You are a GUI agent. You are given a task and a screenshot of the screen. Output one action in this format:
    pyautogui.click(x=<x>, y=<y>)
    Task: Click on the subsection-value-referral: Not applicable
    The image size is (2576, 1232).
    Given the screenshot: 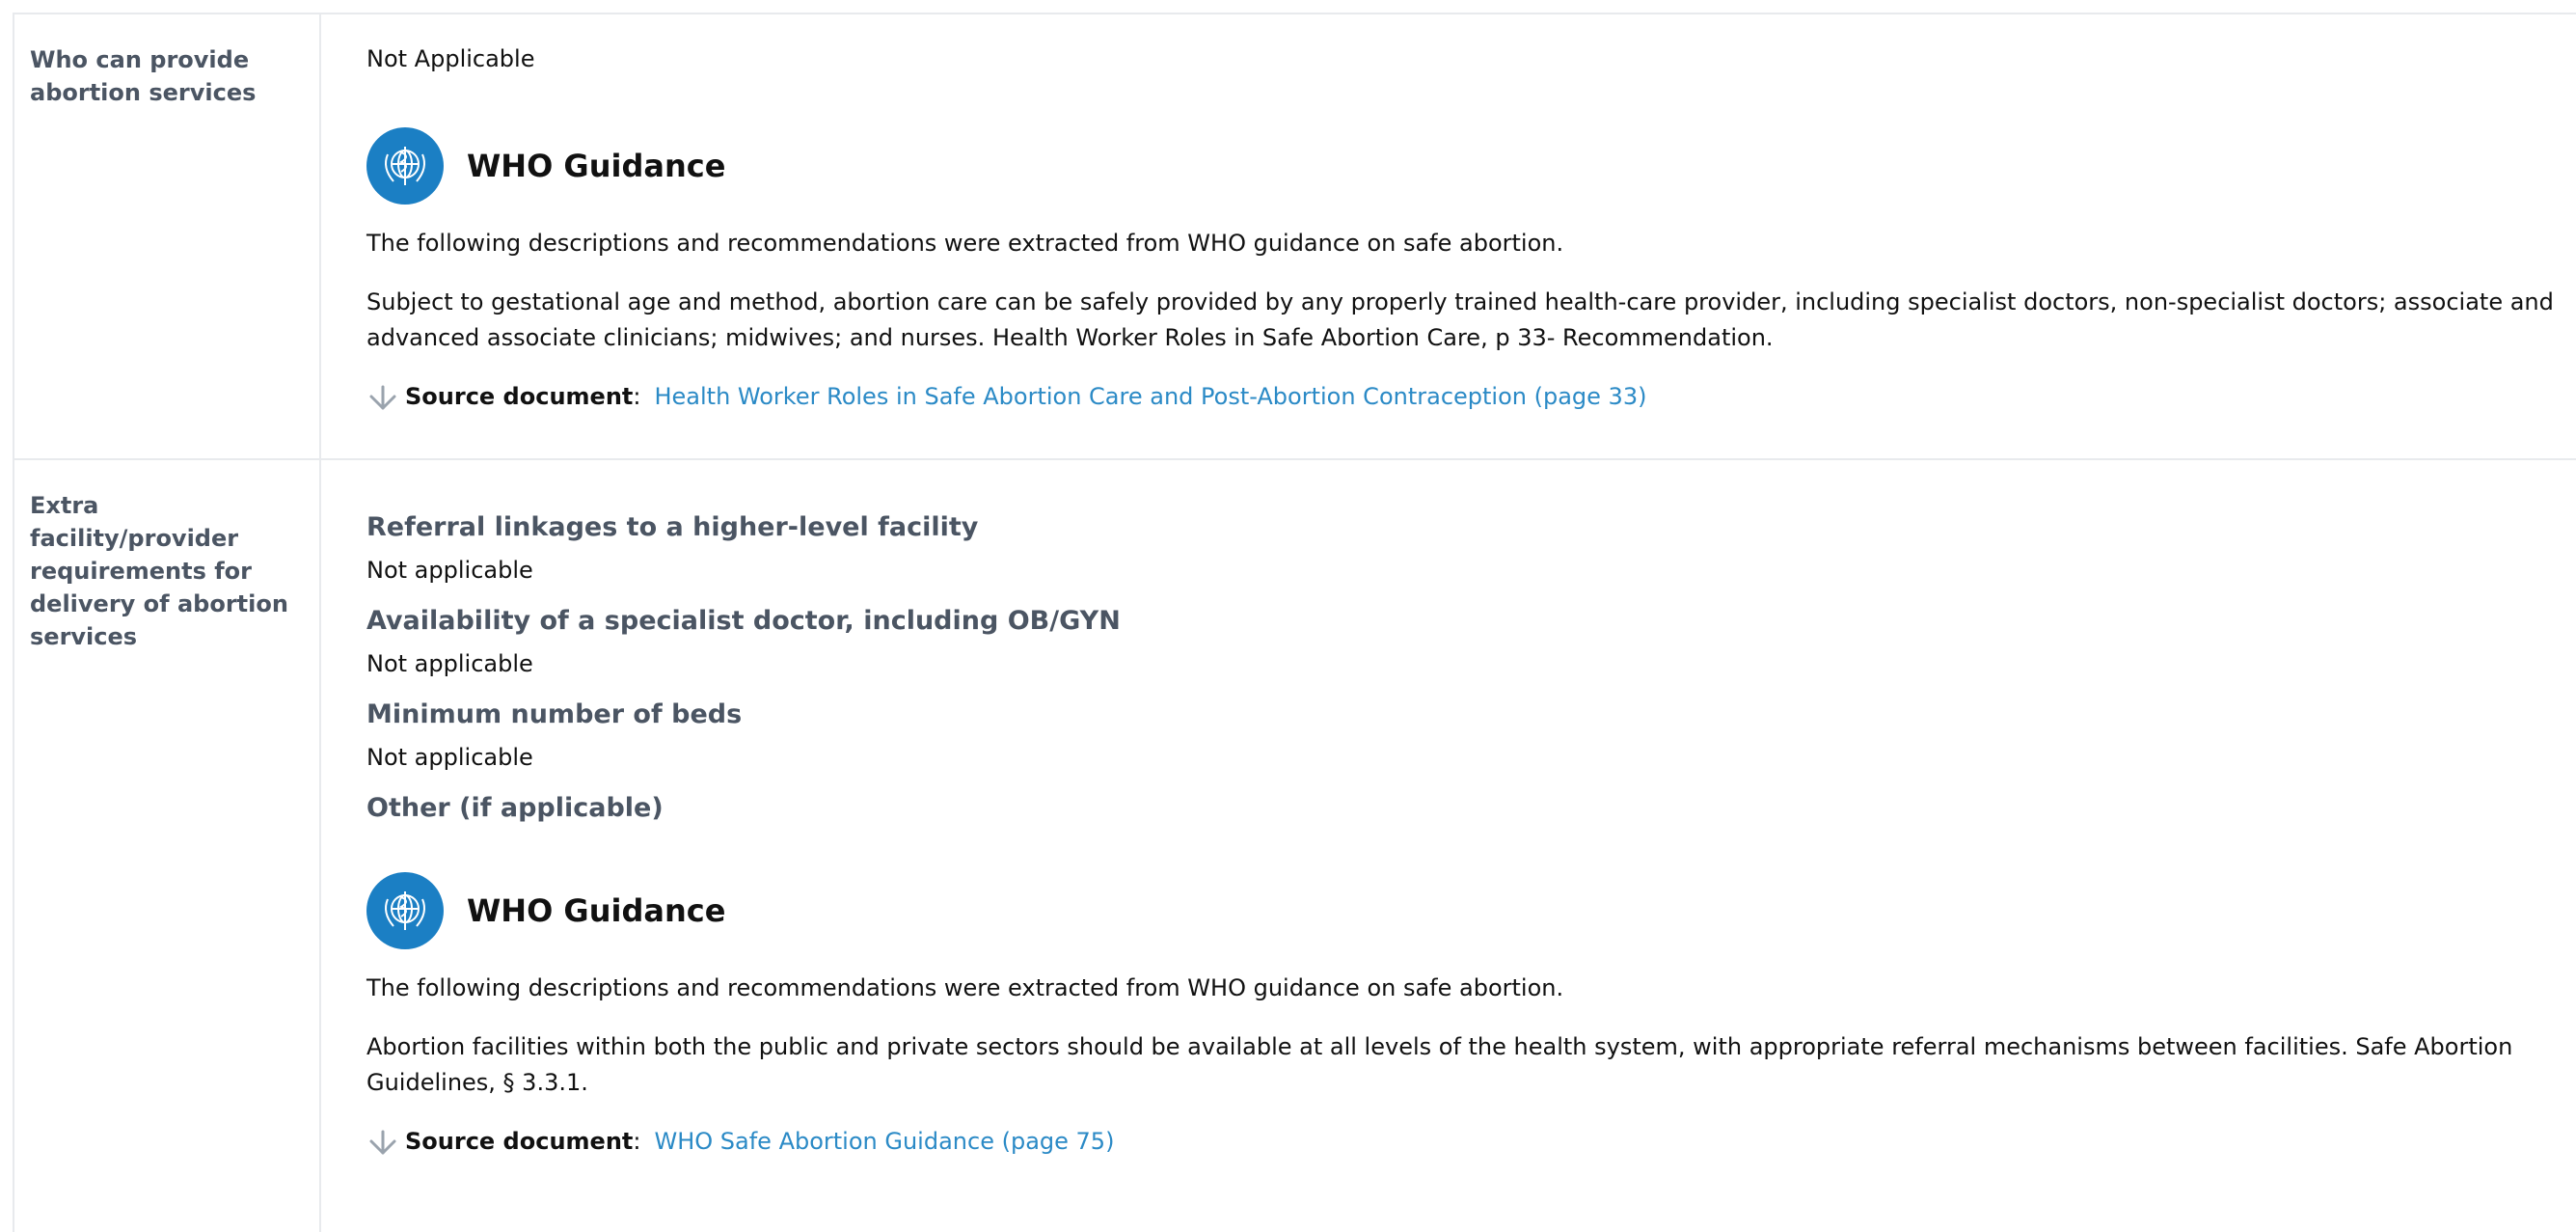 What is the action you would take?
    pyautogui.click(x=449, y=570)
    